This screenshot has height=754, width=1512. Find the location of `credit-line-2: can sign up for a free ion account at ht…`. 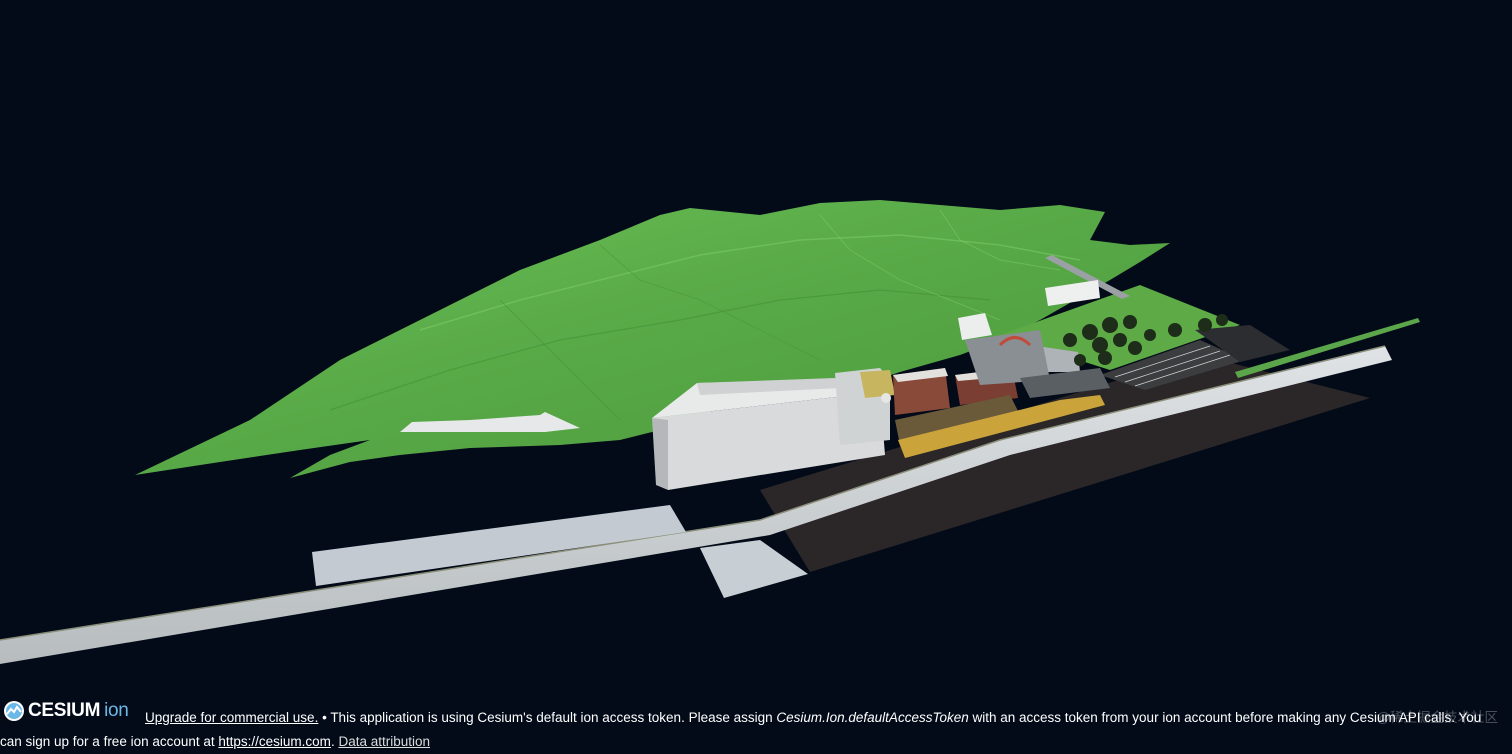

credit-line-2: can sign up for a free ion account at ht… is located at coordinates (215, 742).